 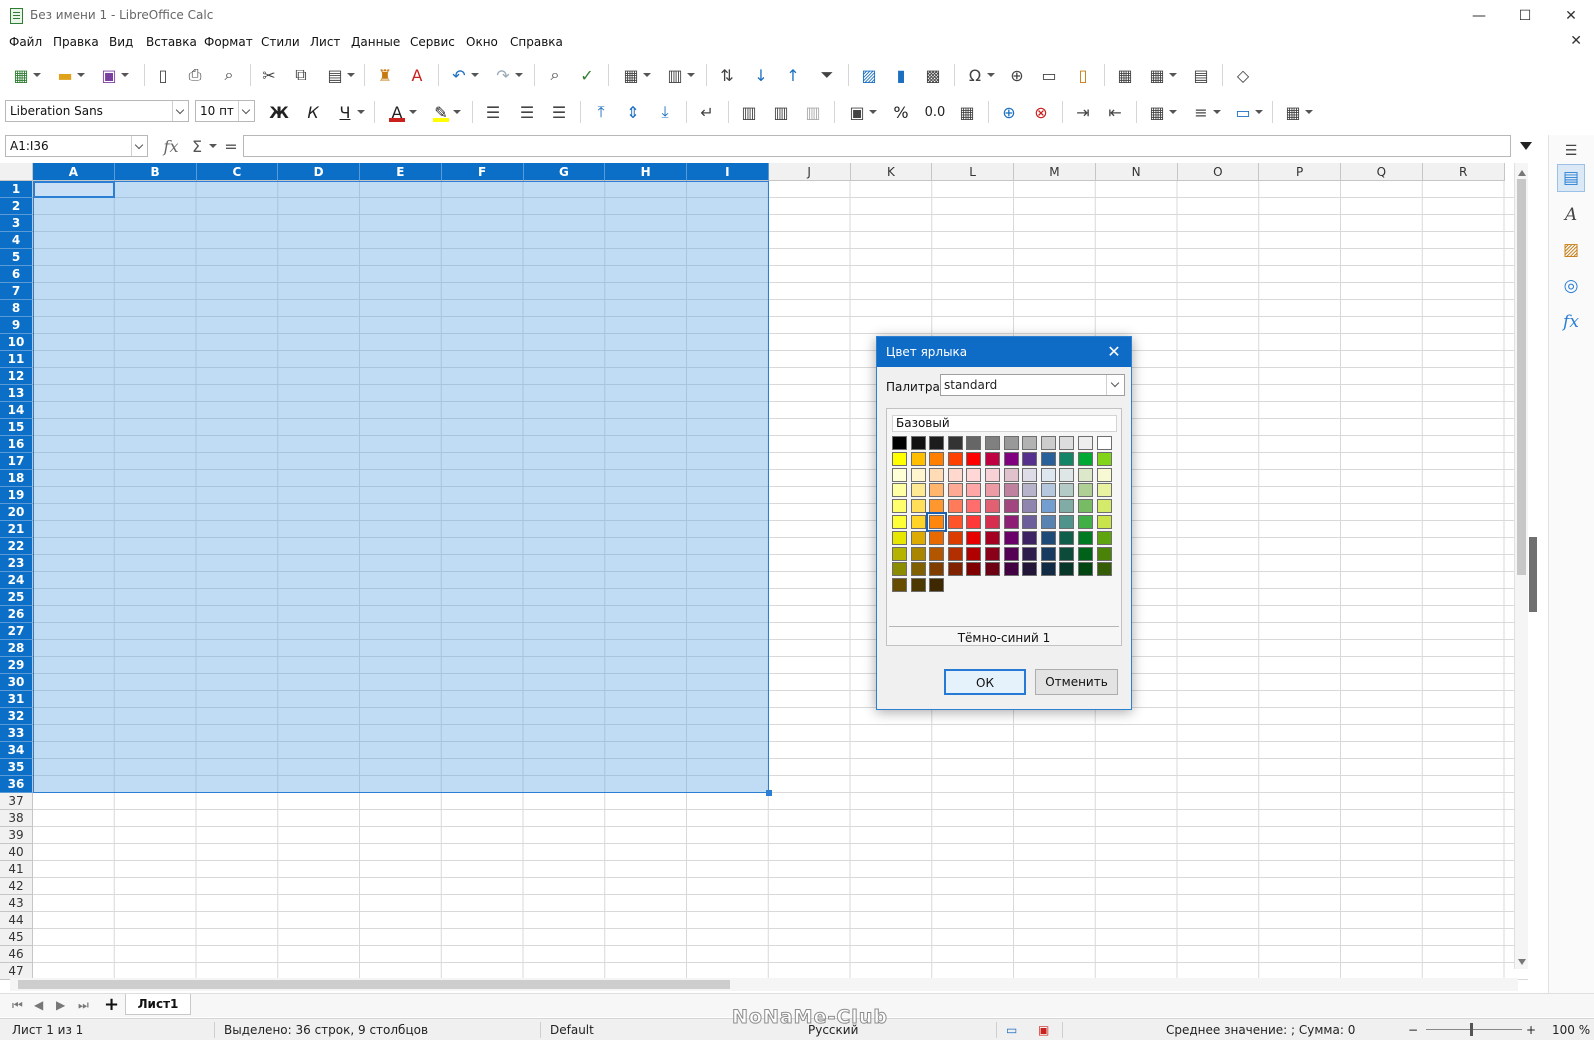 I want to click on maximize-button: ☐, so click(x=1525, y=16).